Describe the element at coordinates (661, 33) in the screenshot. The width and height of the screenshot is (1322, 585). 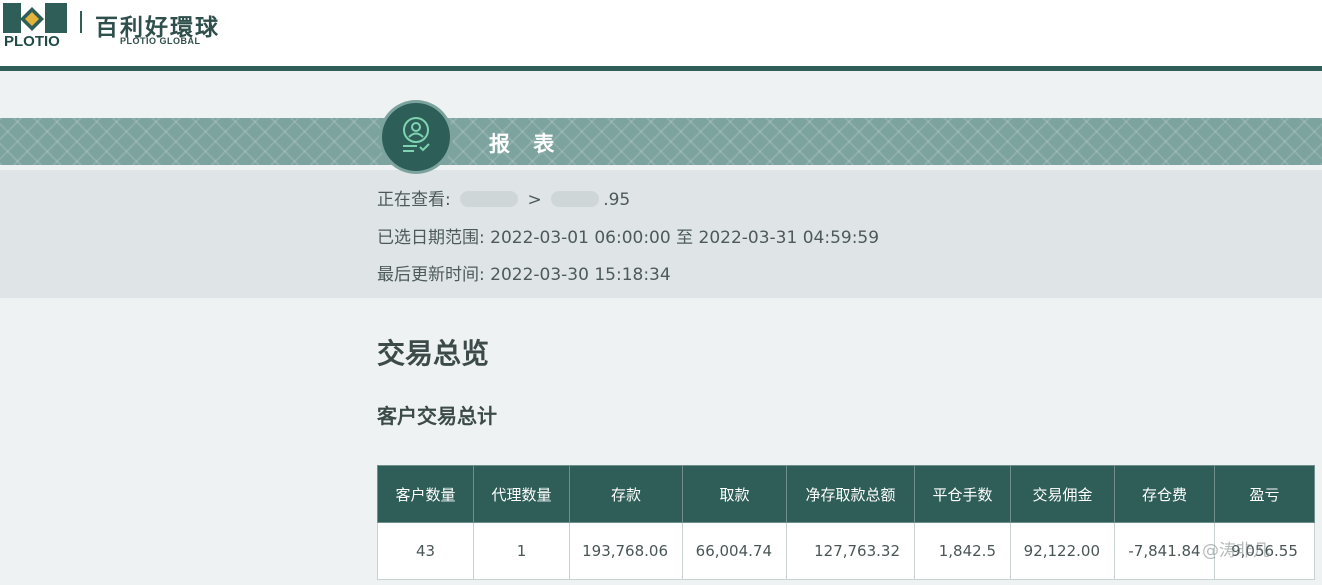
I see `header: PLOTIO 百利好環球 PLOTIO GLOBAL` at that location.